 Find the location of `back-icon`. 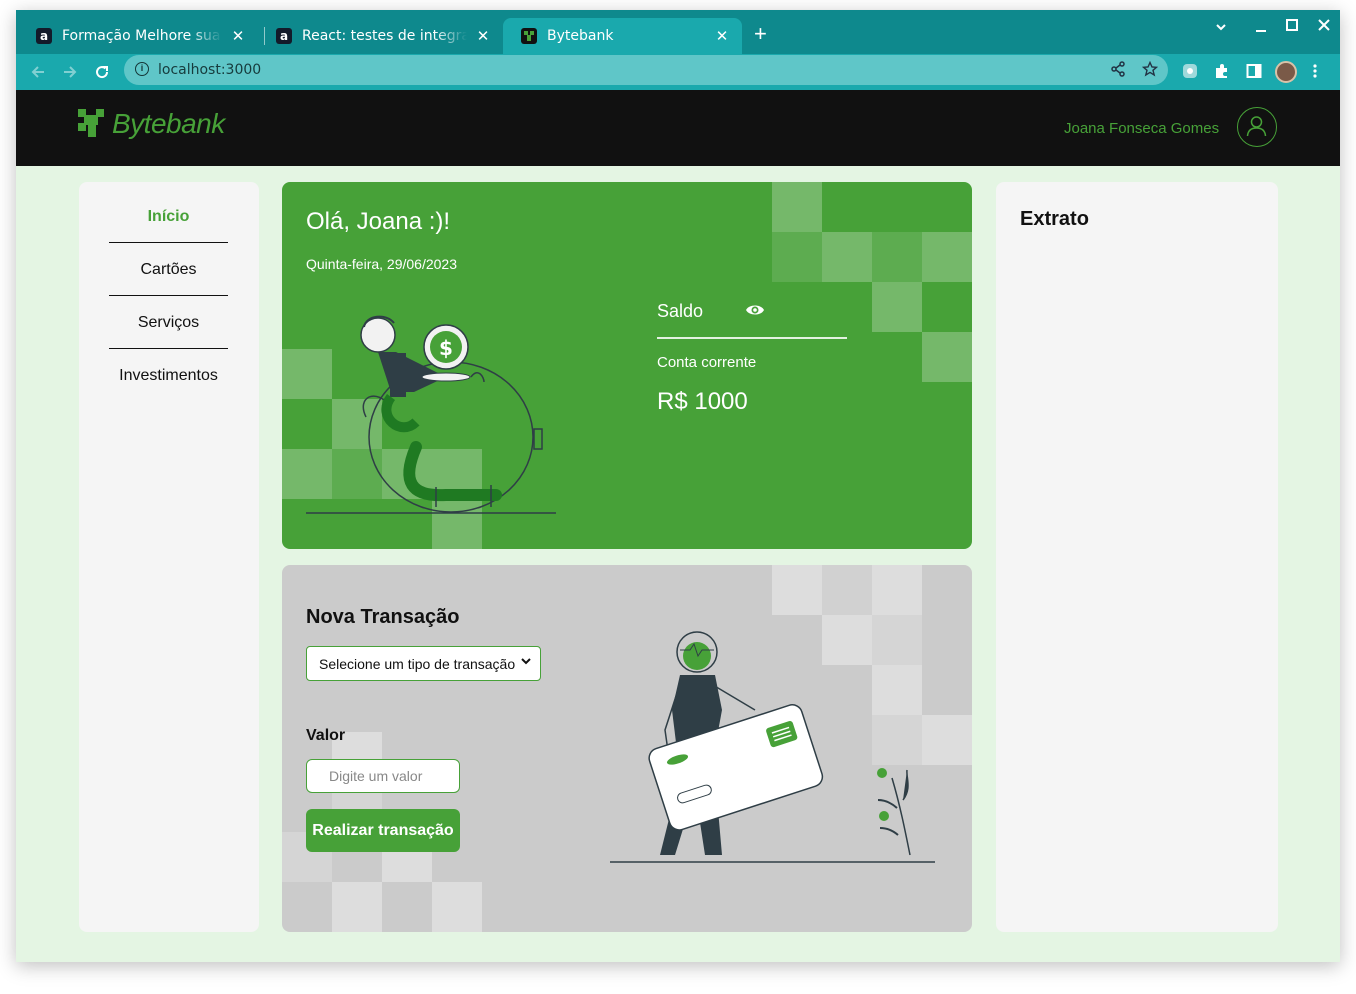

back-icon is located at coordinates (38, 72).